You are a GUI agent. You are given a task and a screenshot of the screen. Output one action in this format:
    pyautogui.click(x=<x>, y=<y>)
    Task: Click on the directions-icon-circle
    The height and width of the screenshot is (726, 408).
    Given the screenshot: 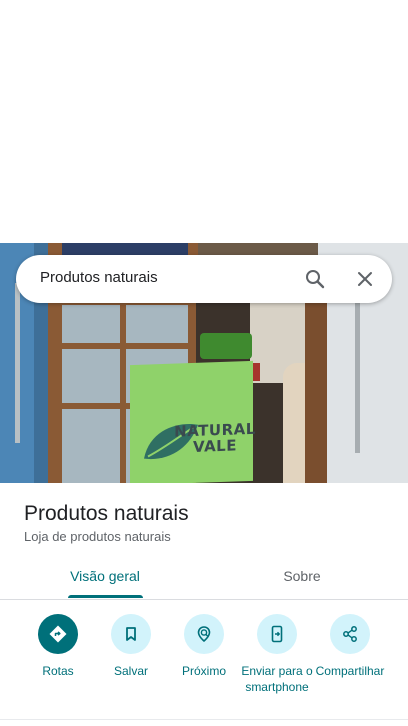 What is the action you would take?
    pyautogui.click(x=58, y=634)
    